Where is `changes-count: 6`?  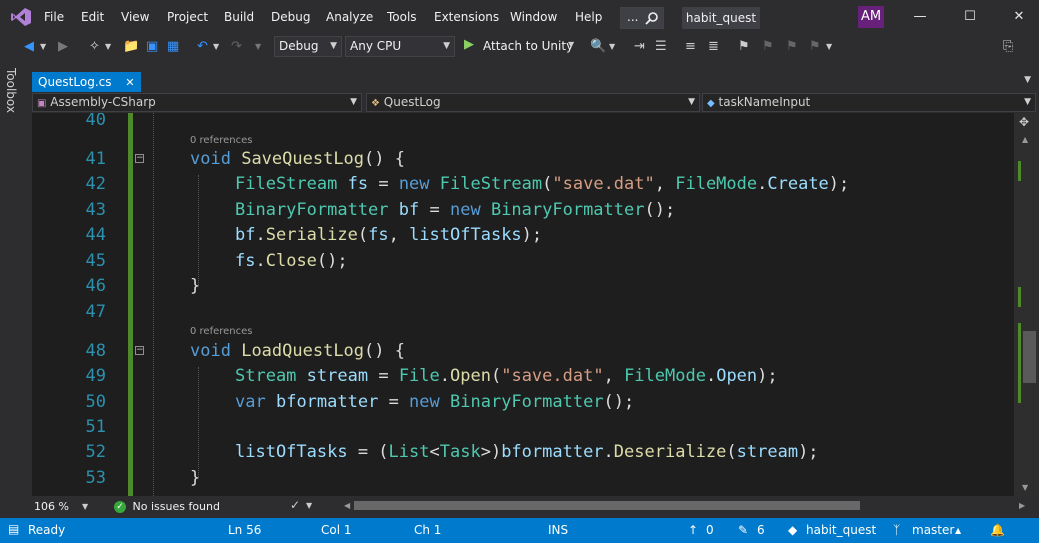 changes-count: 6 is located at coordinates (761, 530).